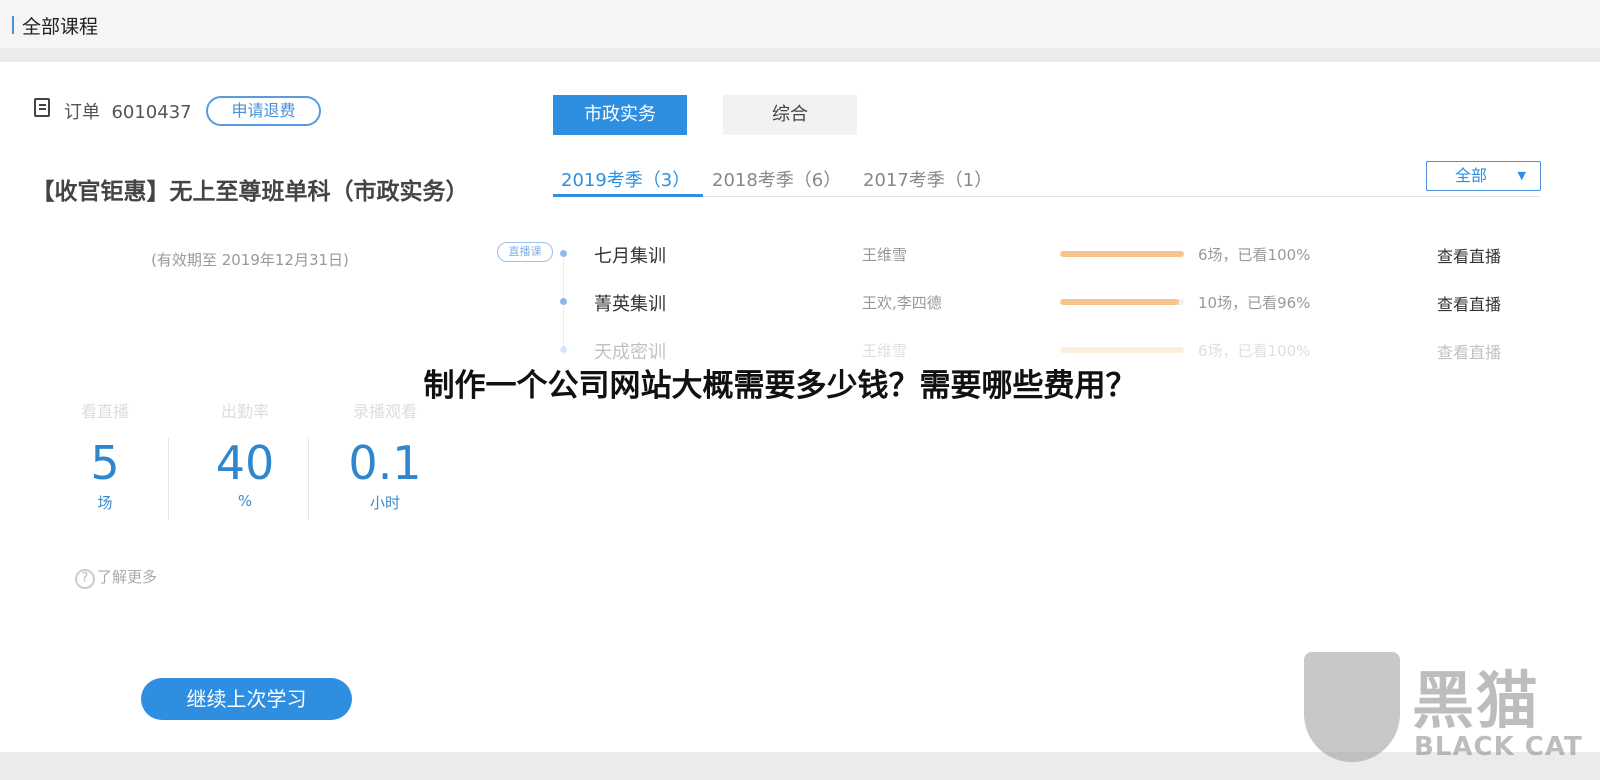 This screenshot has width=1600, height=780. What do you see at coordinates (776, 179) in the screenshot?
I see `season-tab-2018: 2018考季（6）` at bounding box center [776, 179].